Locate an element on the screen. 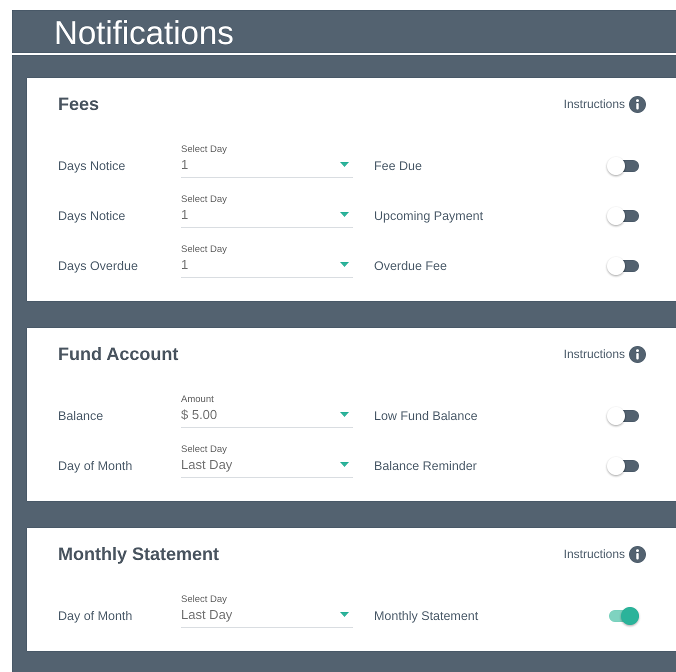  toggle-label: Low Fund Balance is located at coordinates (426, 415).